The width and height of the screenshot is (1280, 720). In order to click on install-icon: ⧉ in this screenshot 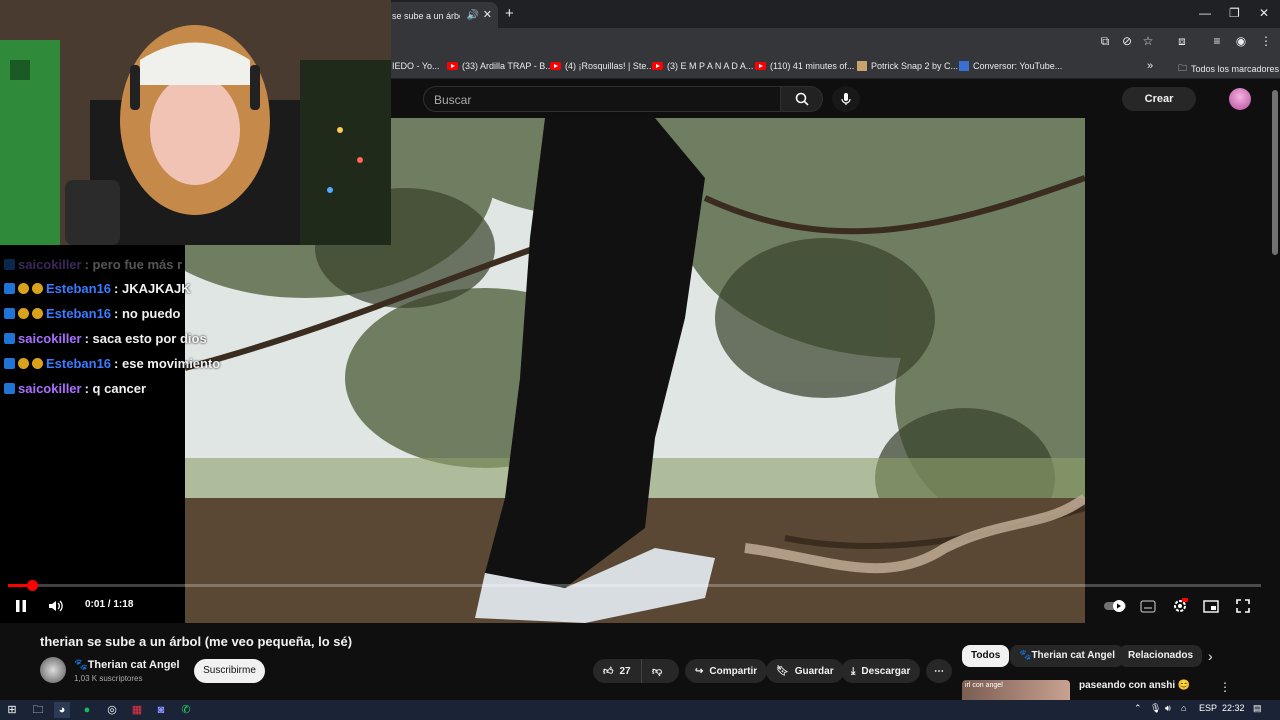, I will do `click(1105, 41)`.